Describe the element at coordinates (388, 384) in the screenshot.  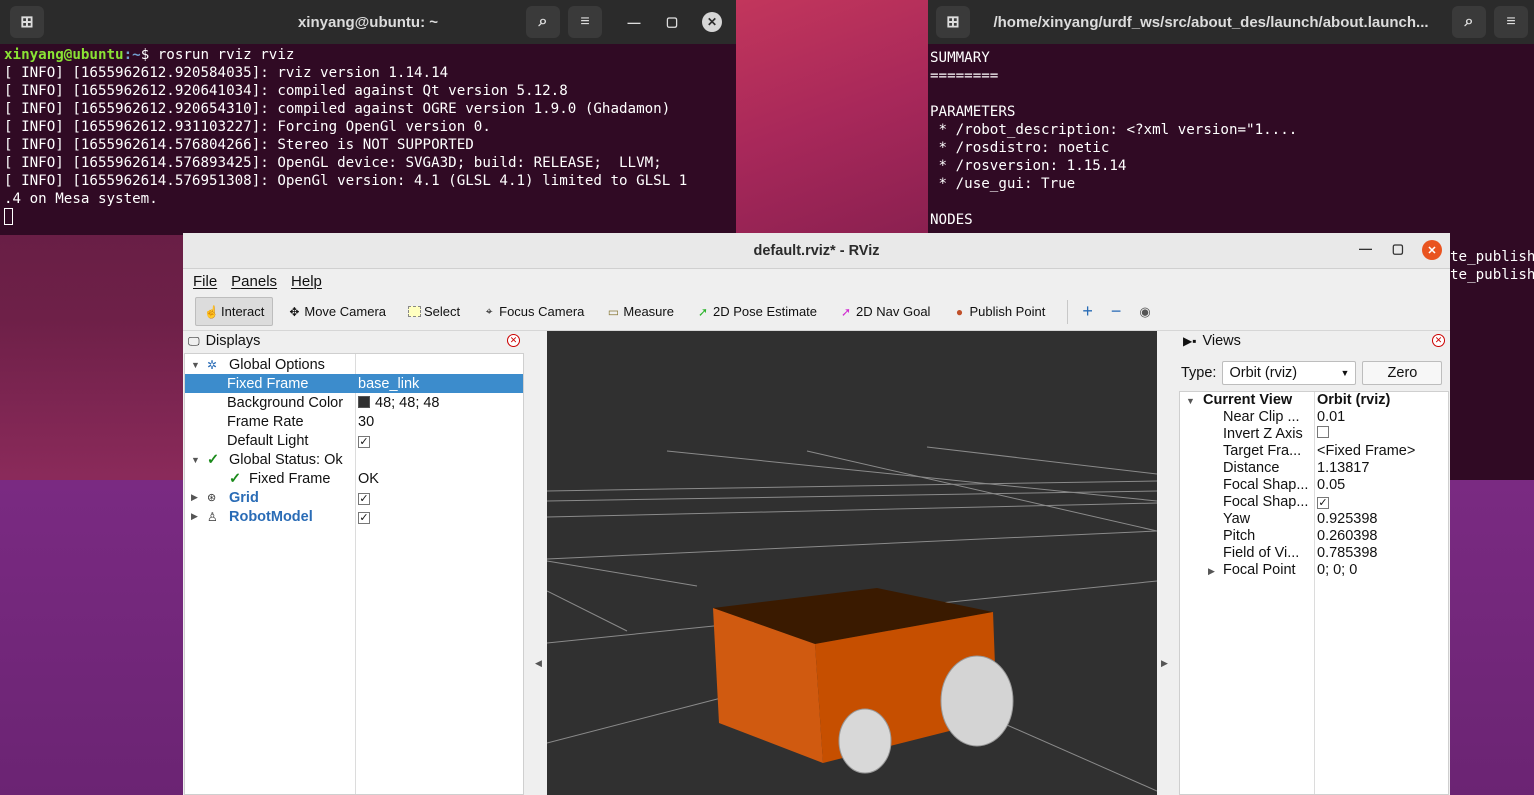
I see `fixed-frame-value: base_link` at that location.